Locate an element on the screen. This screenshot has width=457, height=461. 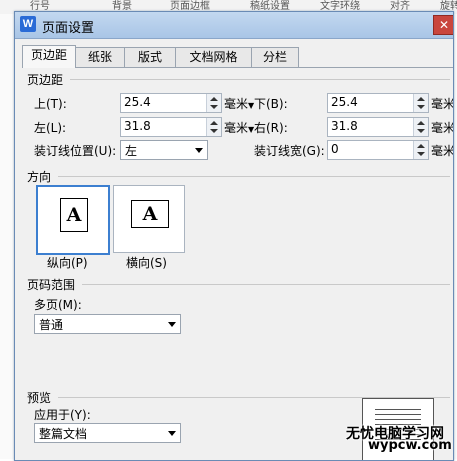
tab-columns: 分栏 is located at coordinates (275, 57).